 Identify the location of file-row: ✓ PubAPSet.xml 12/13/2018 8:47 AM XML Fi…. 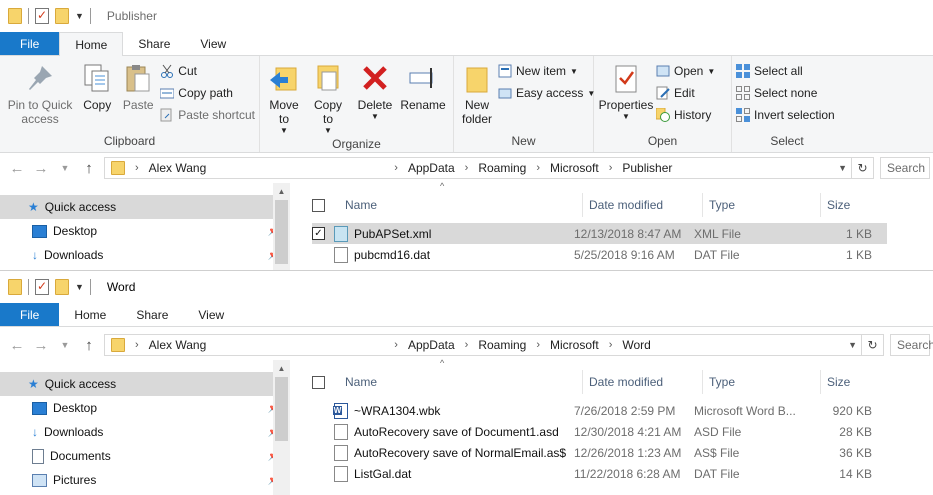
(599, 233).